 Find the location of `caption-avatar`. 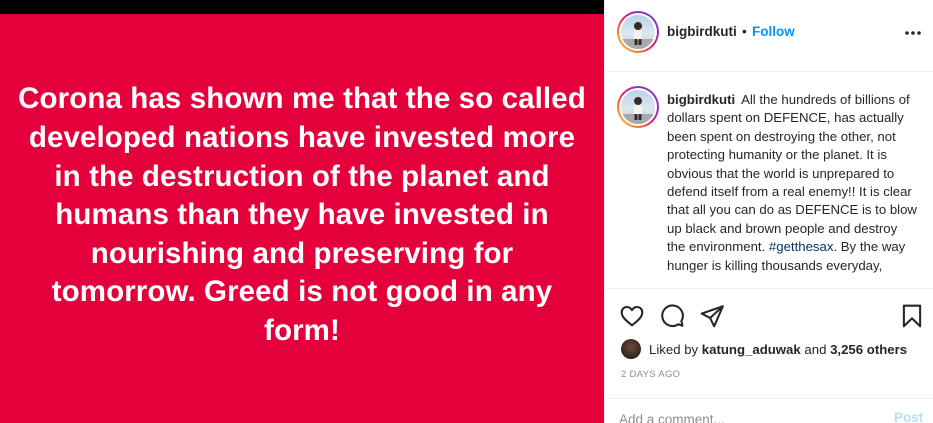

caption-avatar is located at coordinates (638, 107).